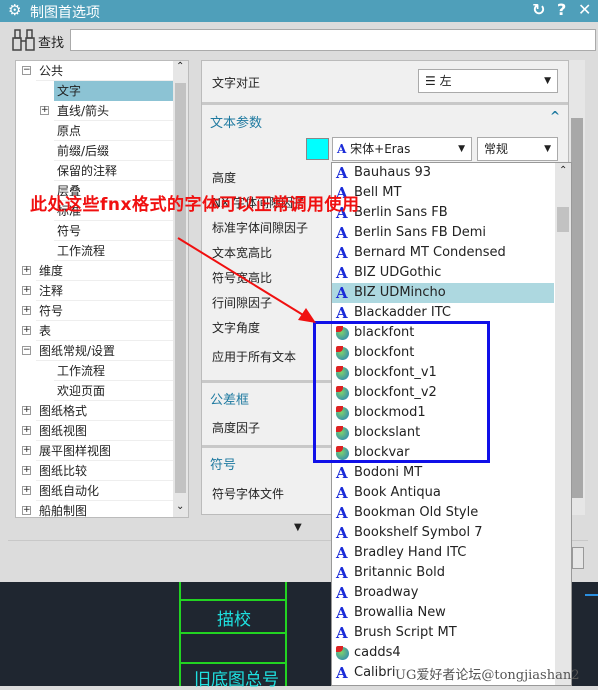 This screenshot has height=690, width=598. Describe the element at coordinates (229, 398) in the screenshot. I see `tolerance-header: 公差框` at that location.